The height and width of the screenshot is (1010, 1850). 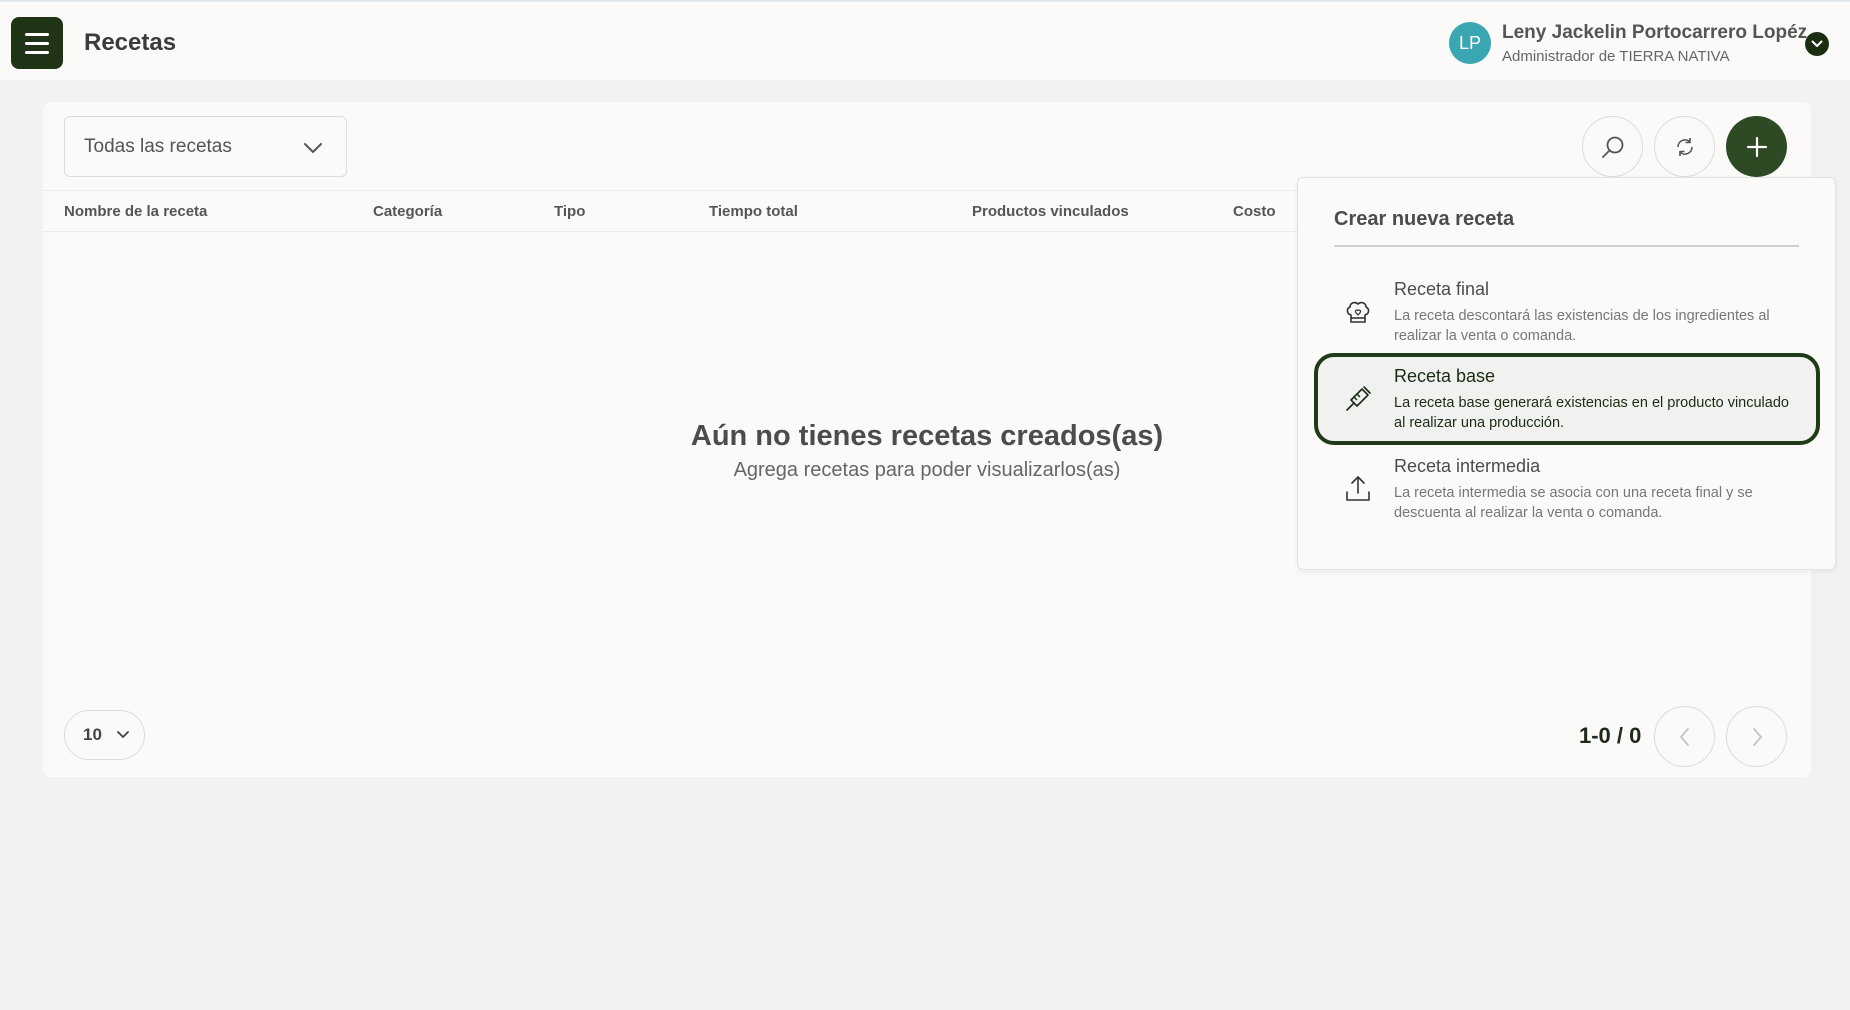 What do you see at coordinates (569, 211) in the screenshot?
I see `column-header: Tipo` at bounding box center [569, 211].